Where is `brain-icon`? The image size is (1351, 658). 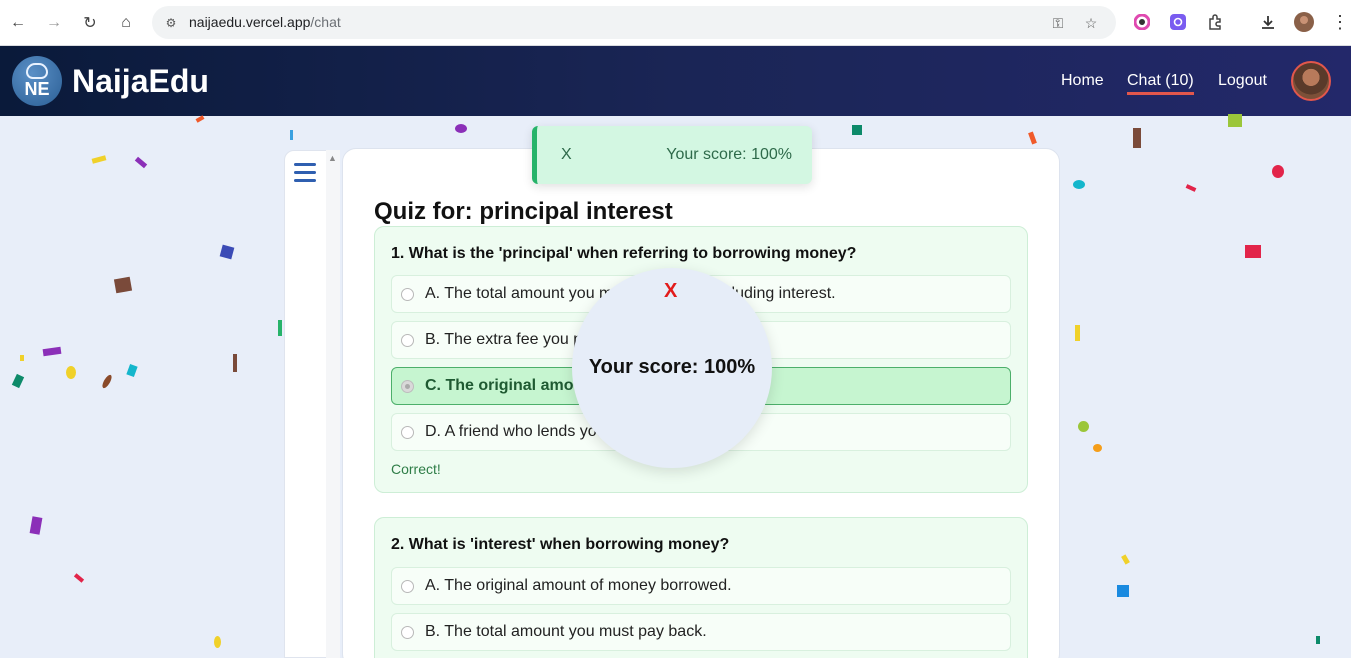
brain-icon is located at coordinates (37, 71).